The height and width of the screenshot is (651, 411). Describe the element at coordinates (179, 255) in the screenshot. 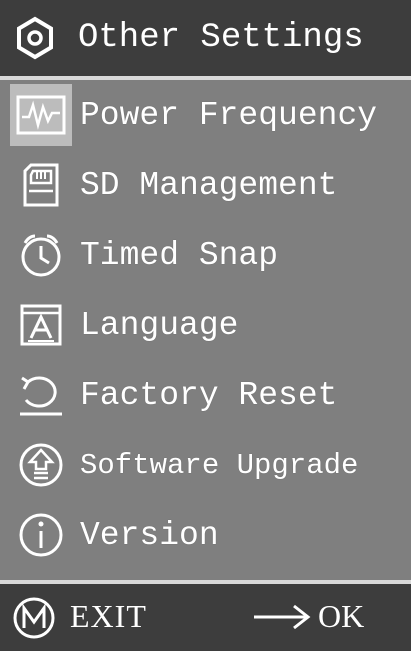

I see `menu-item-label: Timed Snap` at that location.